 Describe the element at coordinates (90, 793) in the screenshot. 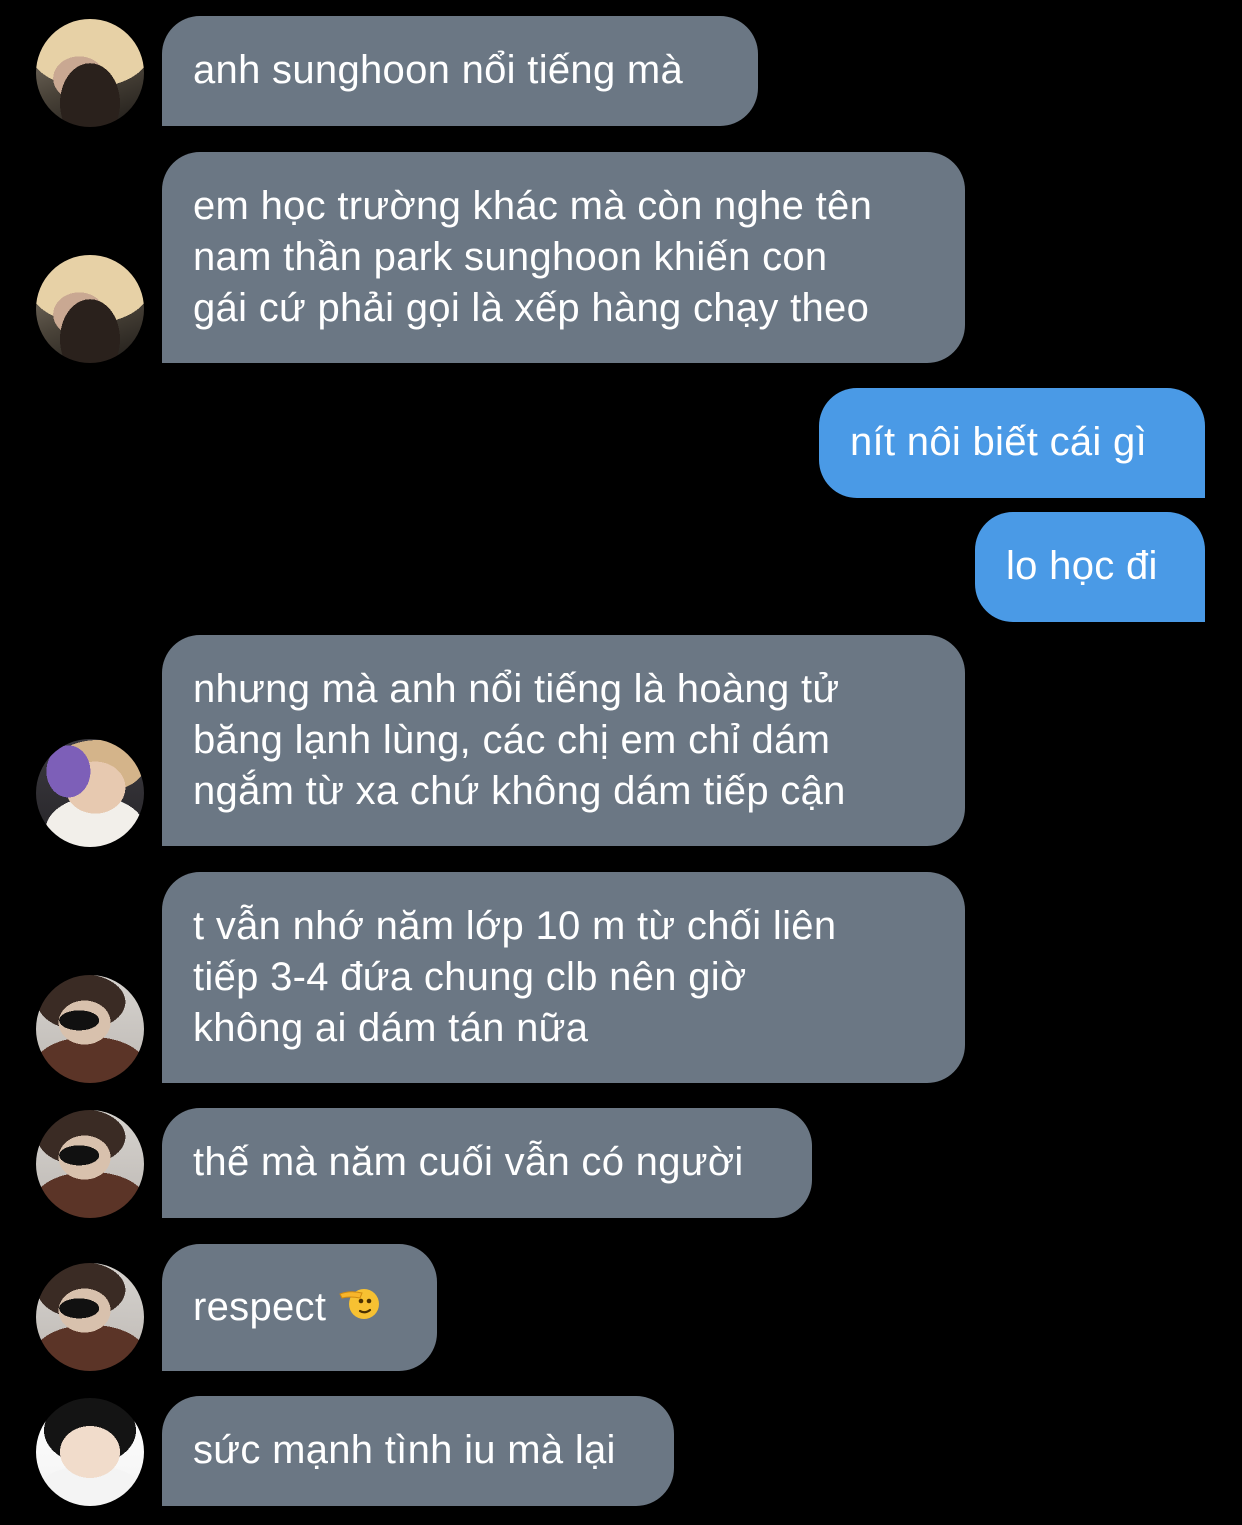

I see `phone-selfie-avatar` at that location.